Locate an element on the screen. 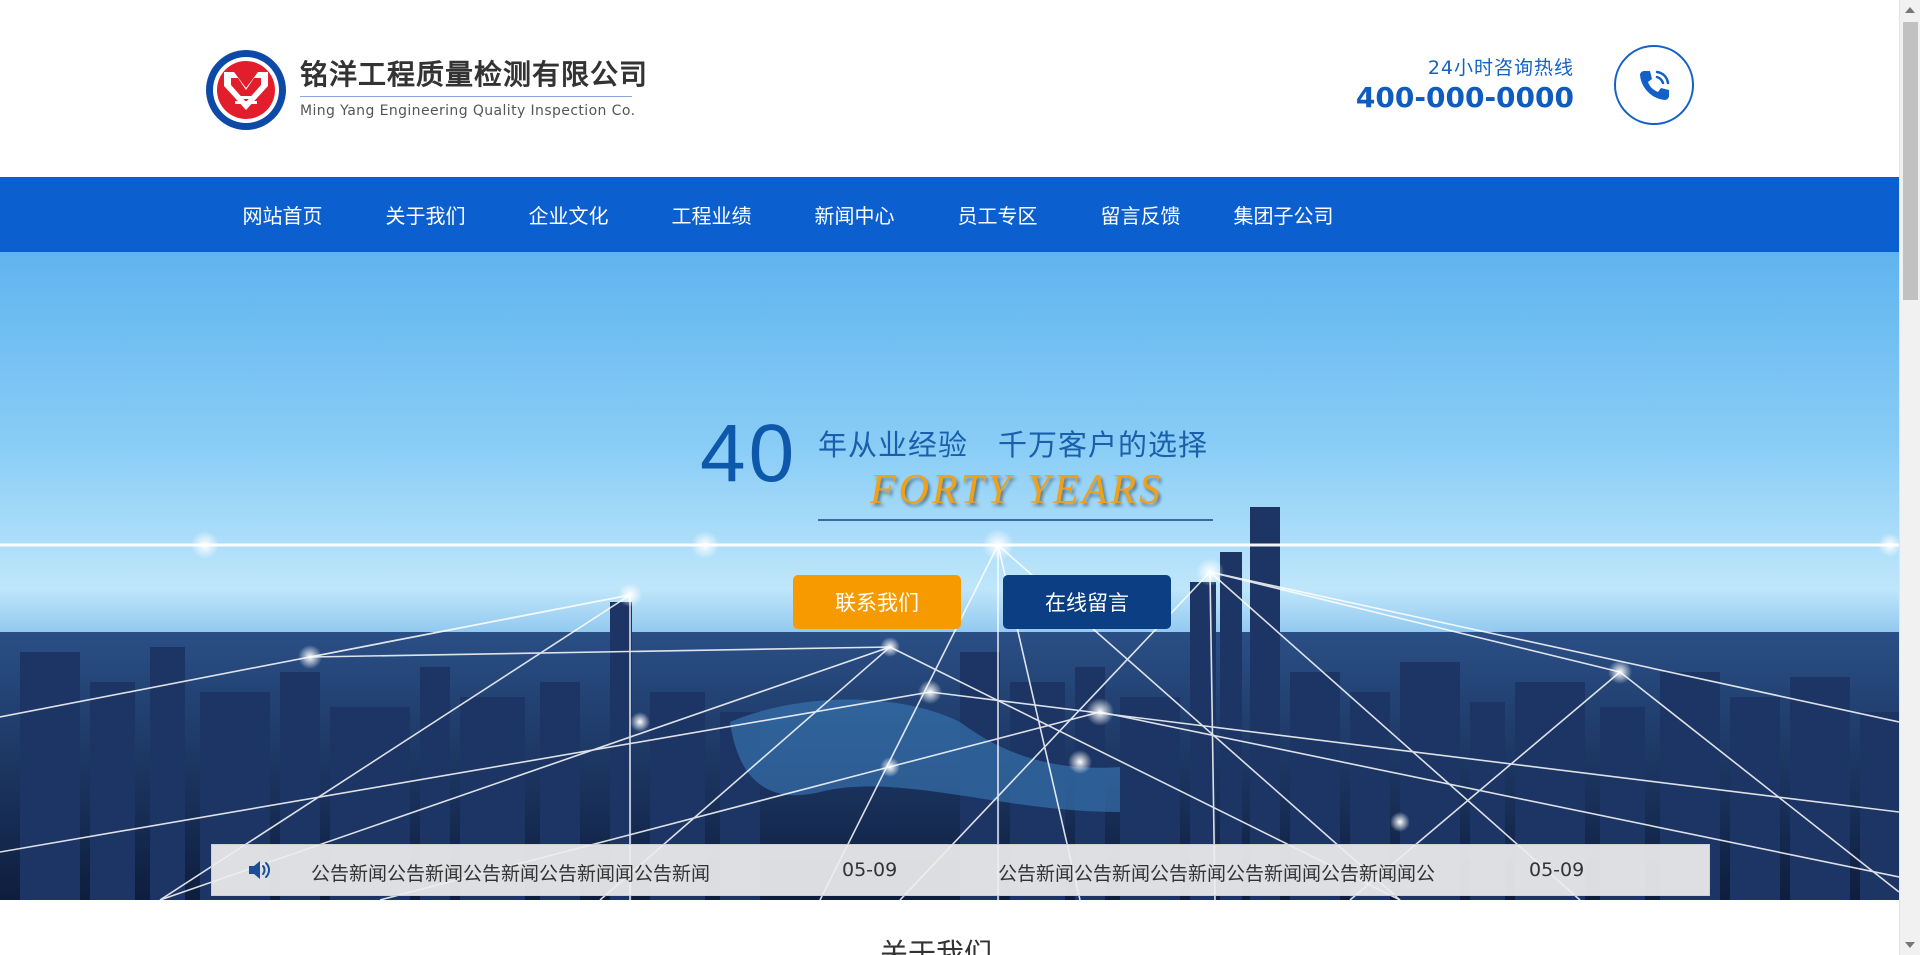 The image size is (1920, 955). notice-item: 公告新闻公告新闻公告新闻公告新闻闻公告新闻 is located at coordinates (510, 872).